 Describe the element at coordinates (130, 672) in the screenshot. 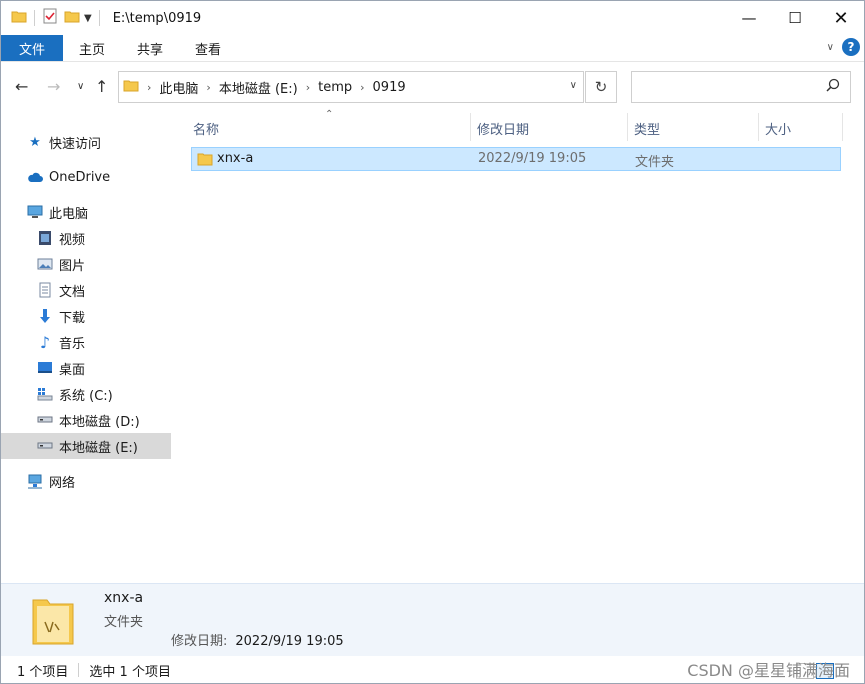

I see `status-selected-count: 选中 1 个项目` at that location.